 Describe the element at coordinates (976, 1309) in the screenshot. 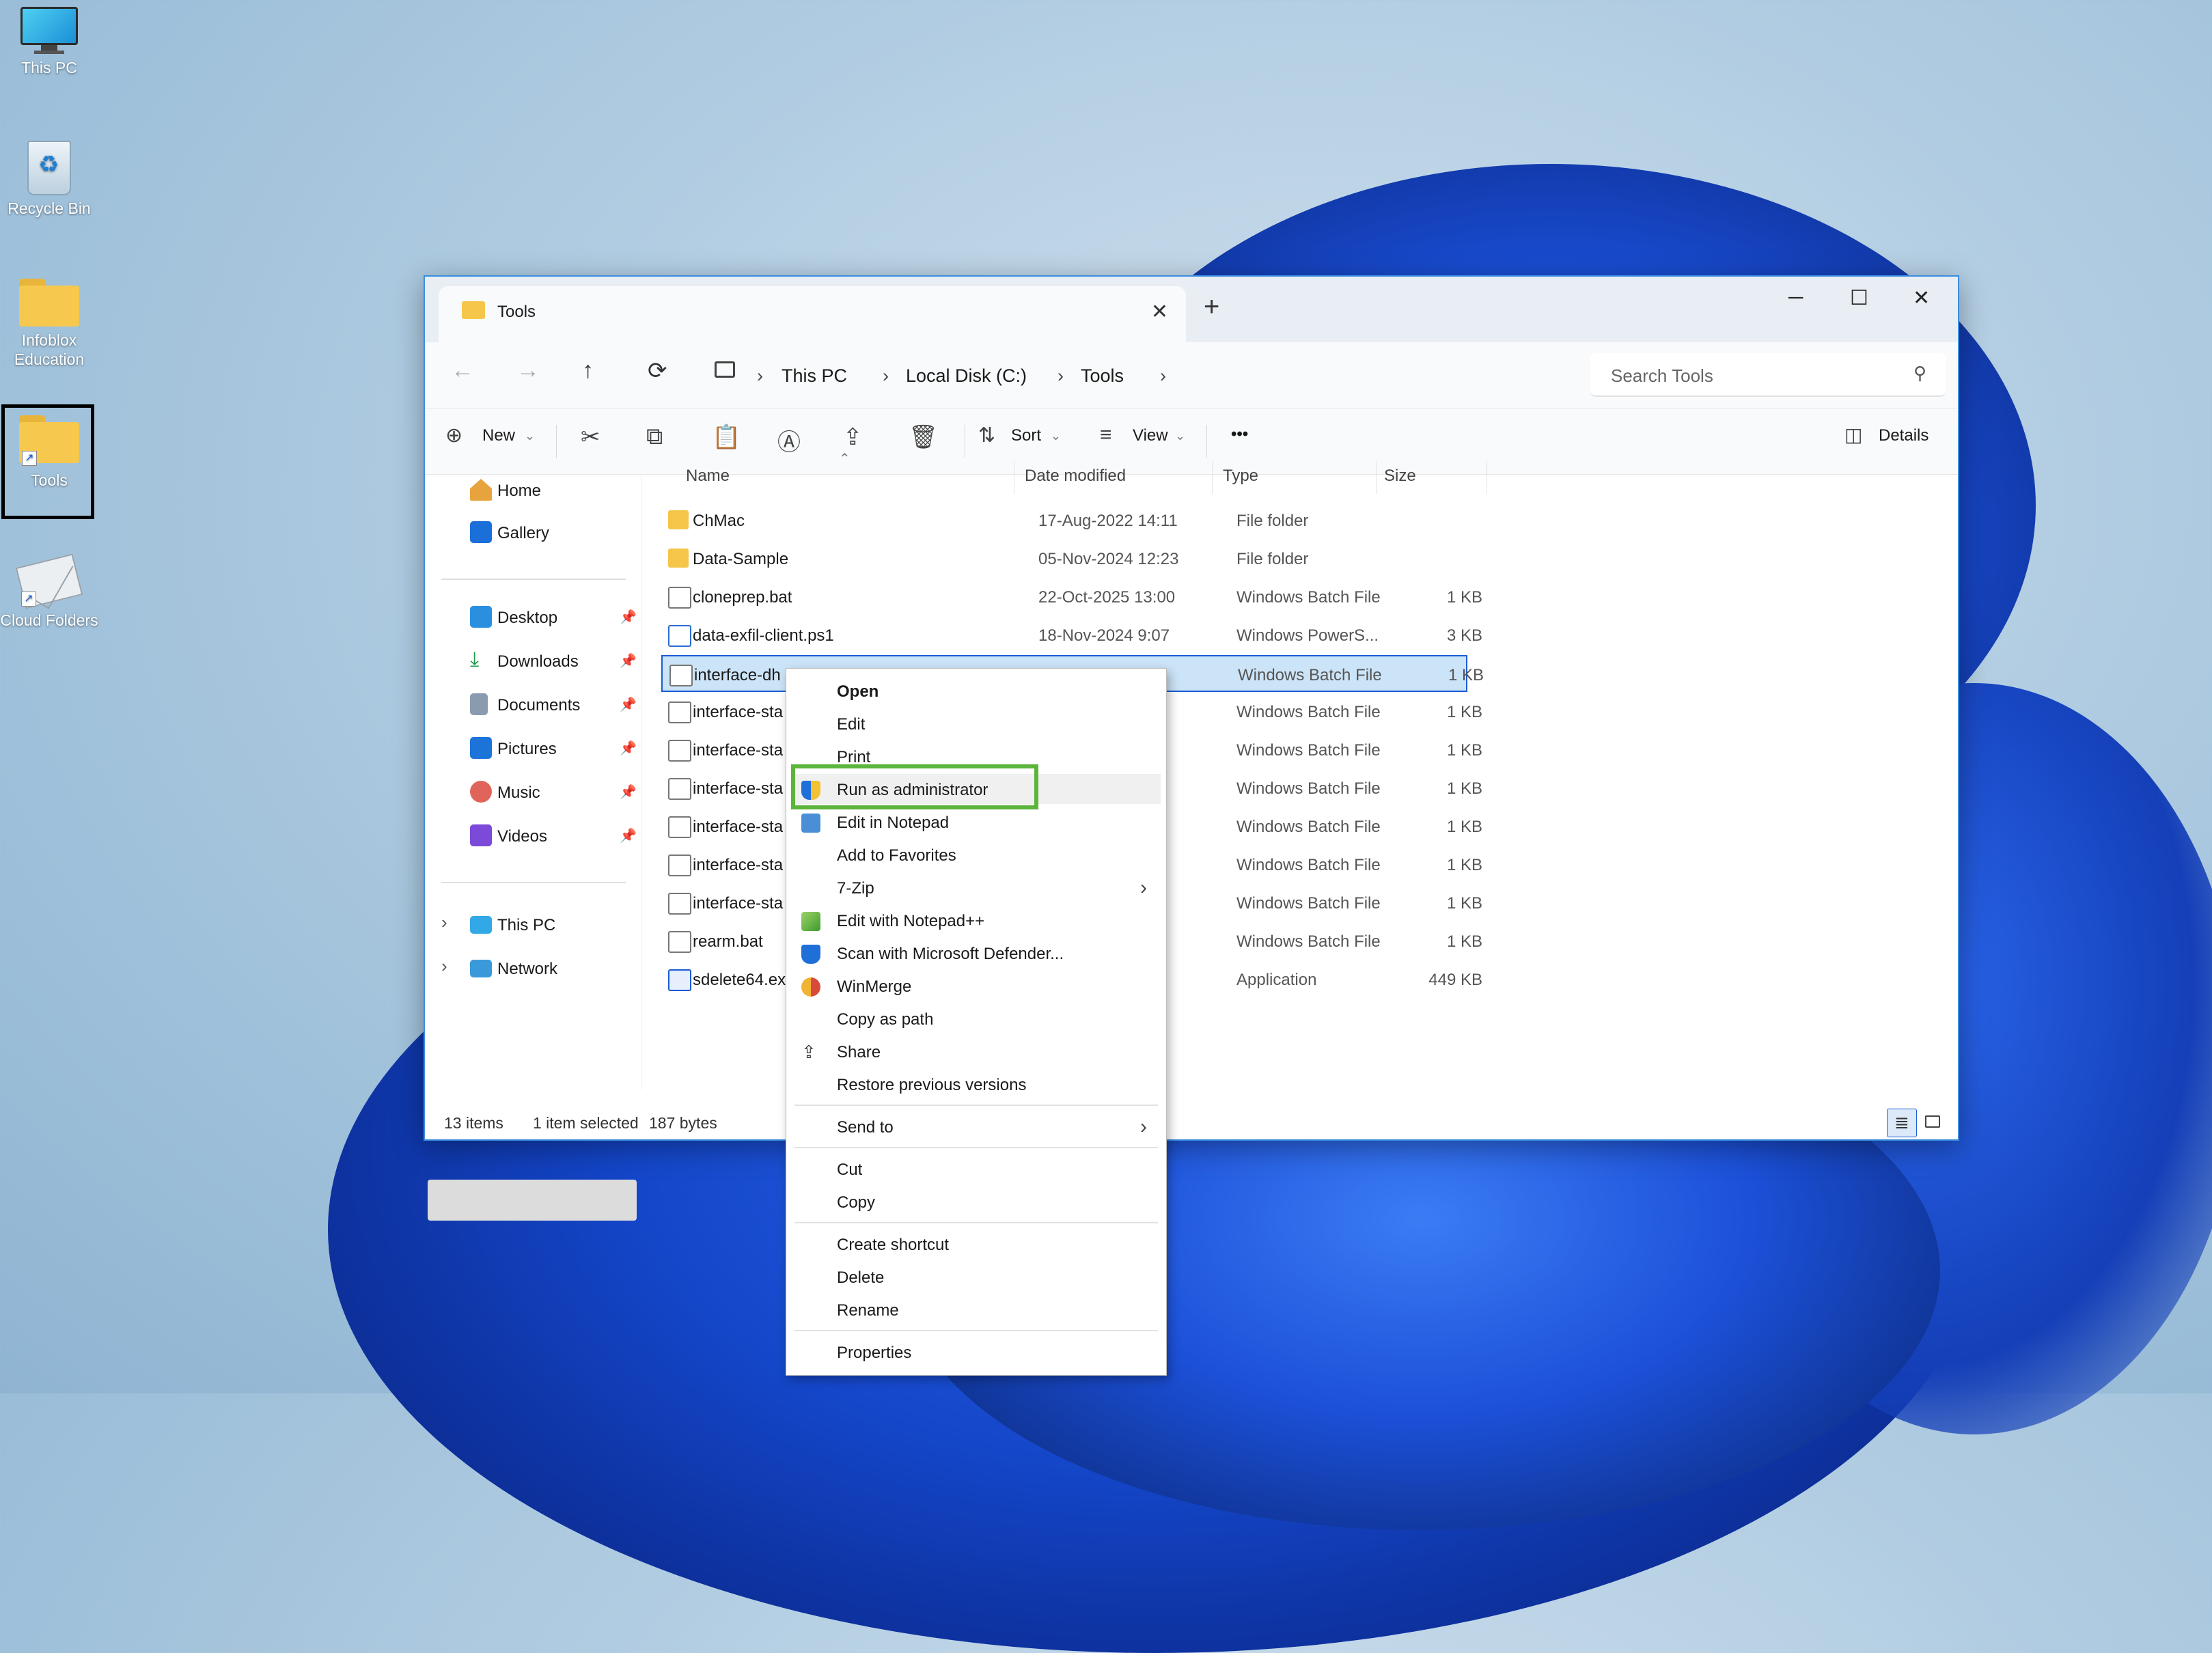

I see `menu-item-rename: Rename` at that location.